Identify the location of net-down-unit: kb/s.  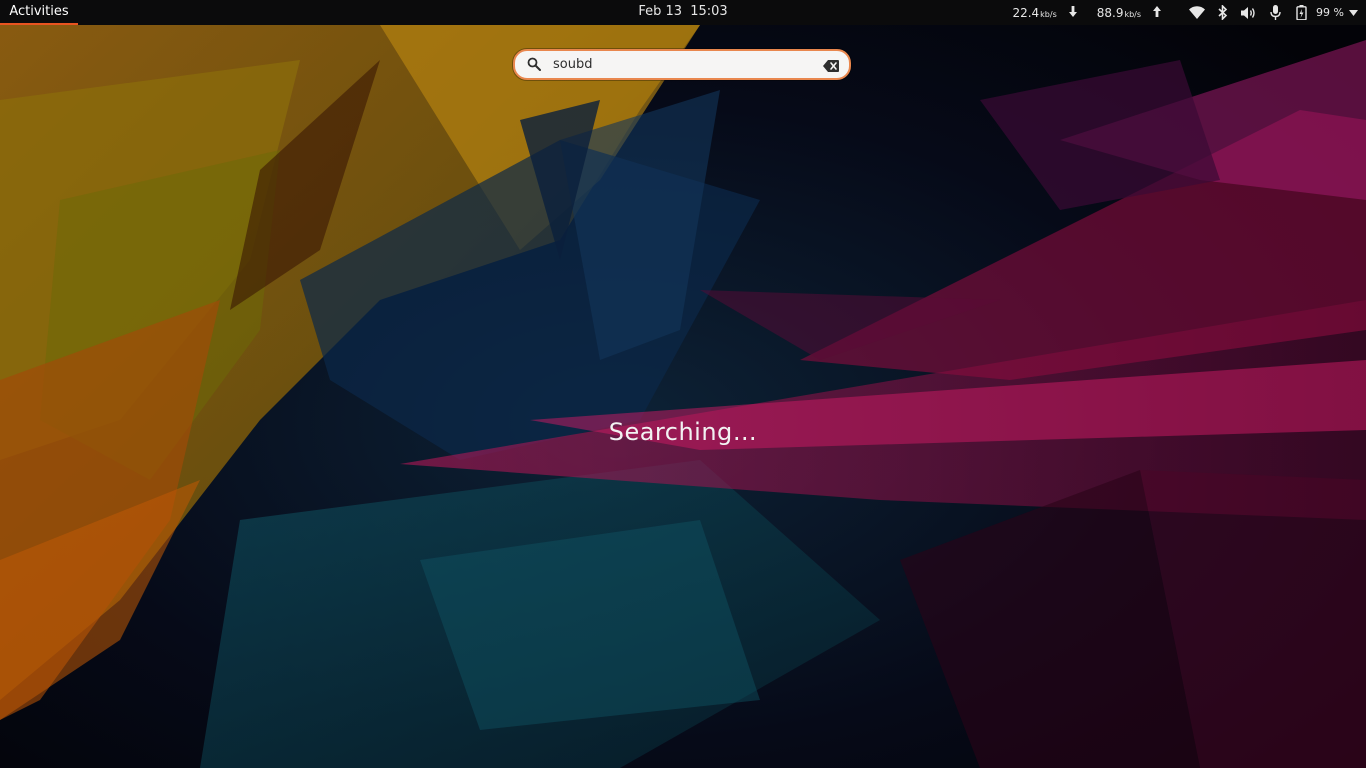
(1048, 14).